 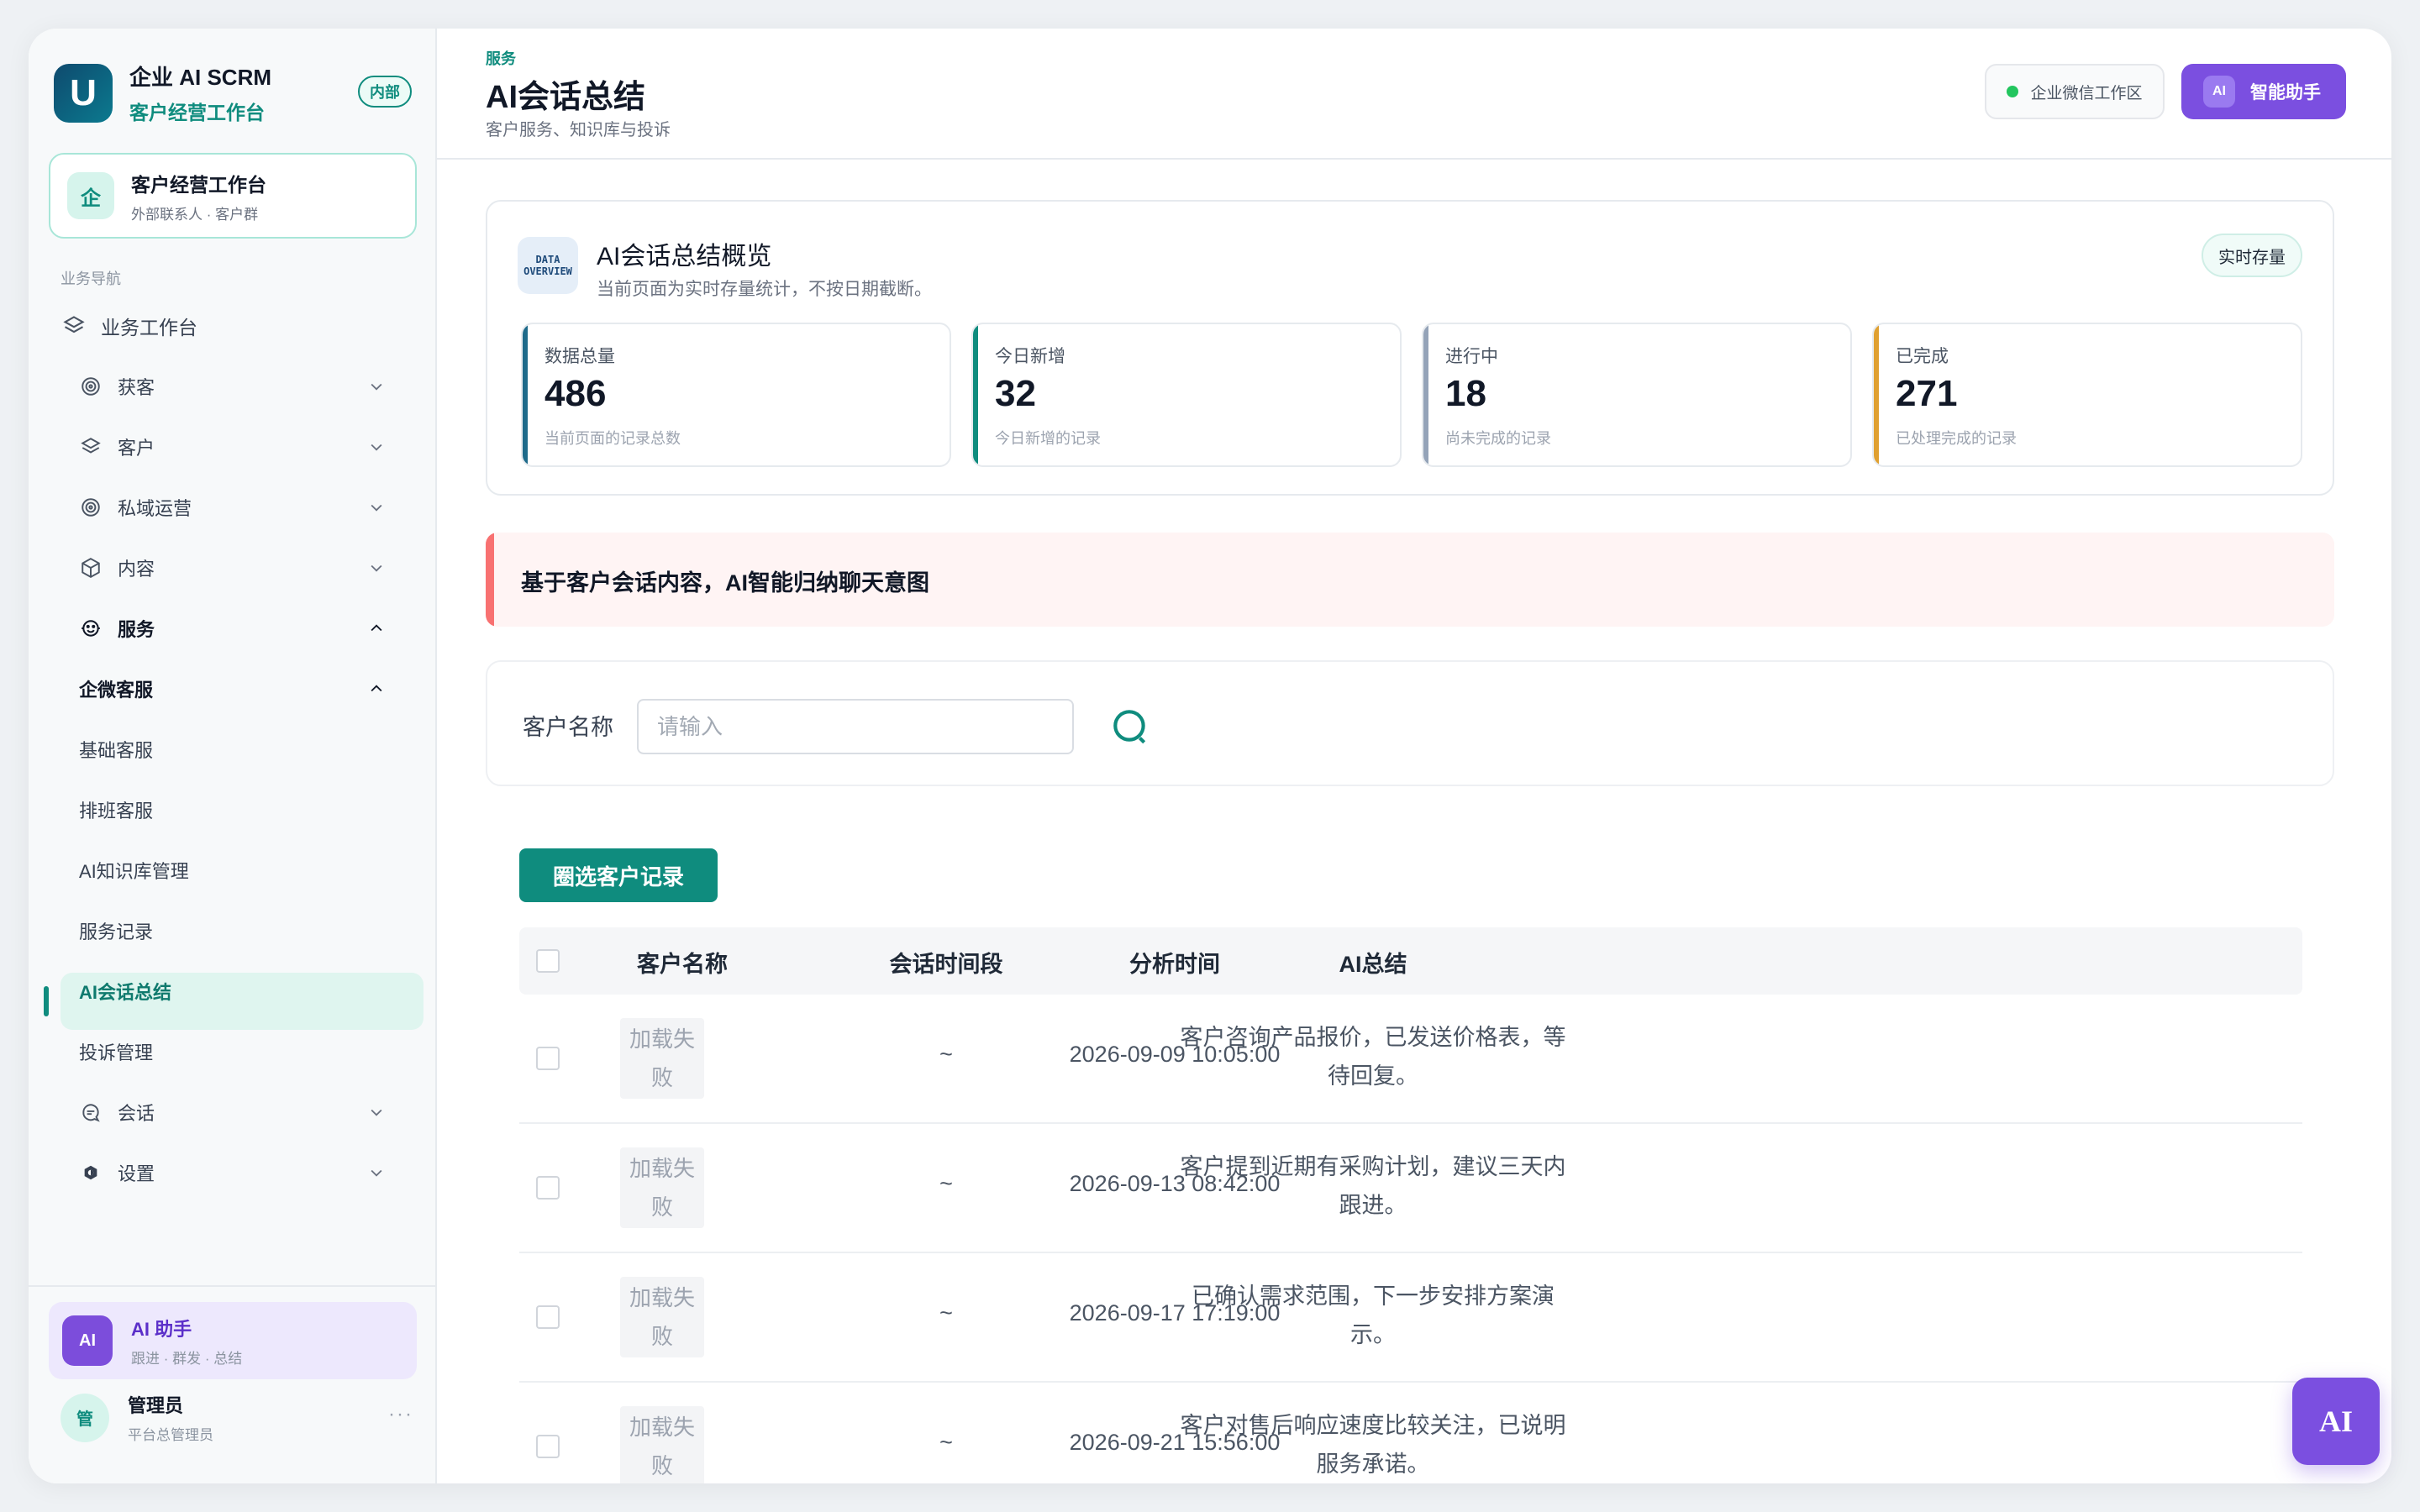 What do you see at coordinates (682, 962) in the screenshot?
I see `column-header-customer: 客户名称` at bounding box center [682, 962].